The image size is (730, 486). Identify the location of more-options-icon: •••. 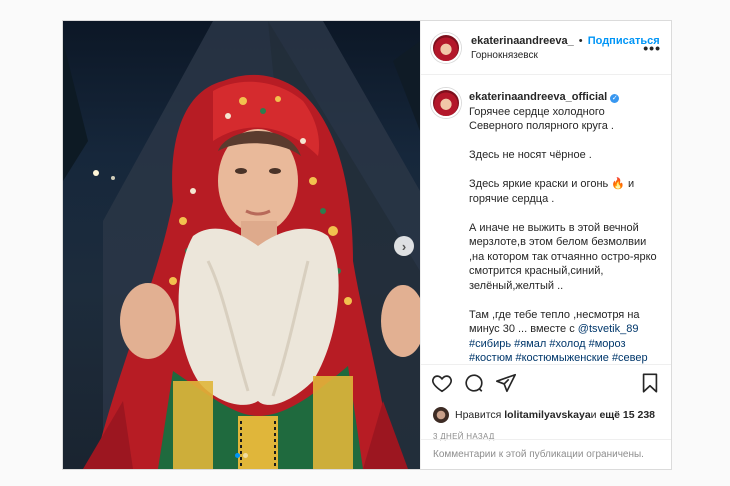
(652, 48).